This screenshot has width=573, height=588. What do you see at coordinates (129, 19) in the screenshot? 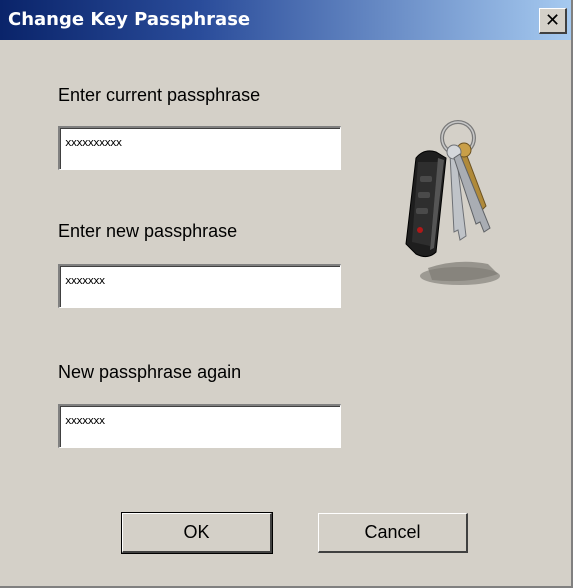
I see `dialog-title: Change Key Passphrase` at bounding box center [129, 19].